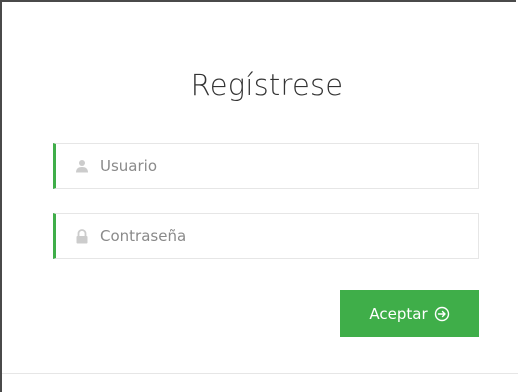 The image size is (518, 392). Describe the element at coordinates (280, 166) in the screenshot. I see `username-input` at that location.